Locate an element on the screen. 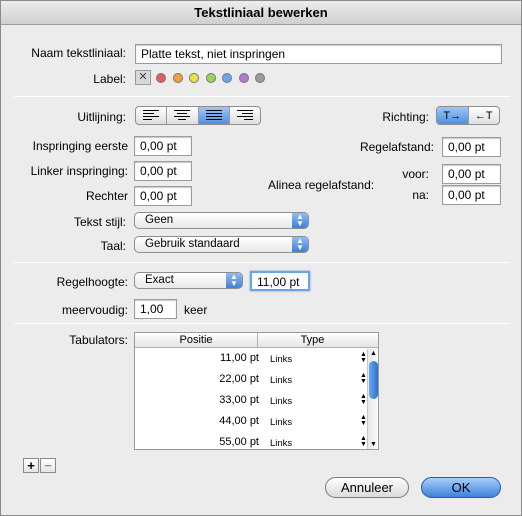 Image resolution: width=522 pixels, height=516 pixels. position-column-header: Positie is located at coordinates (196, 340).